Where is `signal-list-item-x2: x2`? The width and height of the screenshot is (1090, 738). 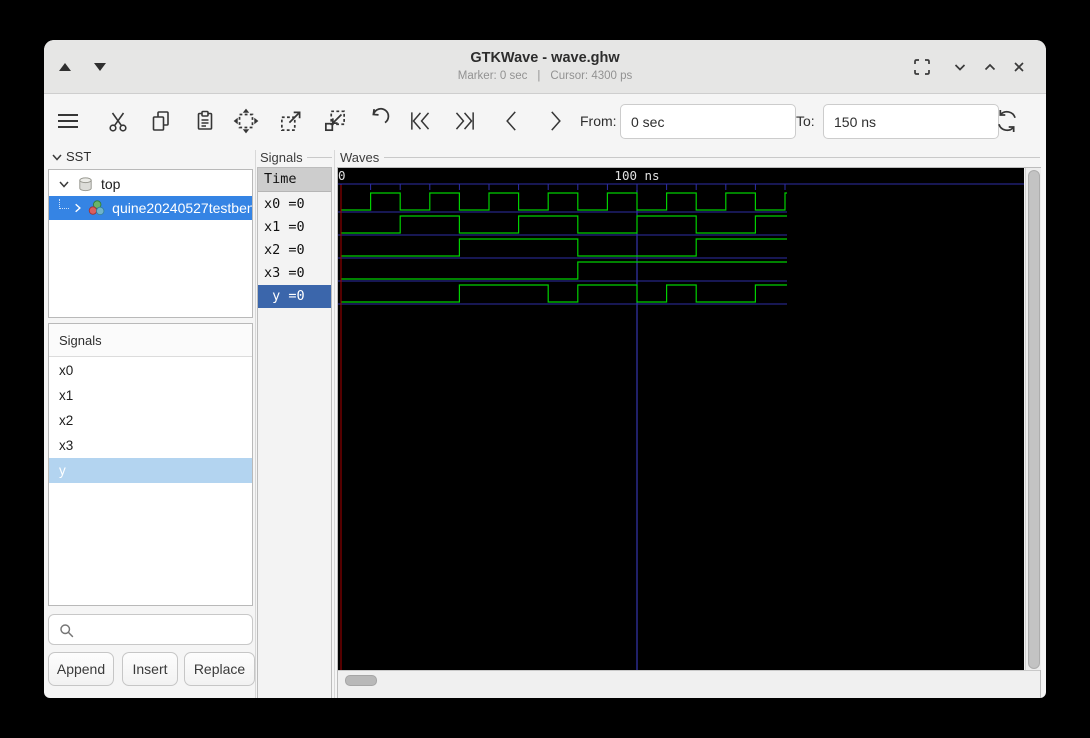
signal-list-item-x2: x2 is located at coordinates (150, 420).